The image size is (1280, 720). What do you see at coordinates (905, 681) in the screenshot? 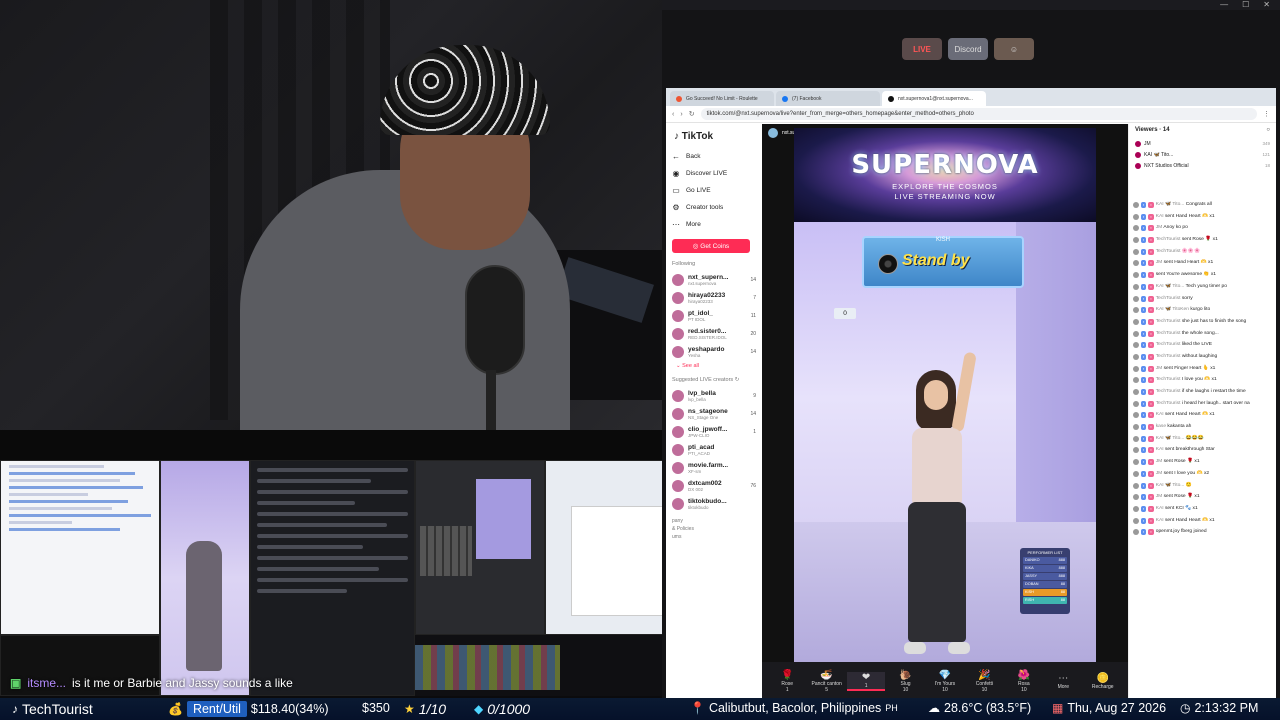
I see `gift-item: 🐌 Slug 10` at bounding box center [905, 681].